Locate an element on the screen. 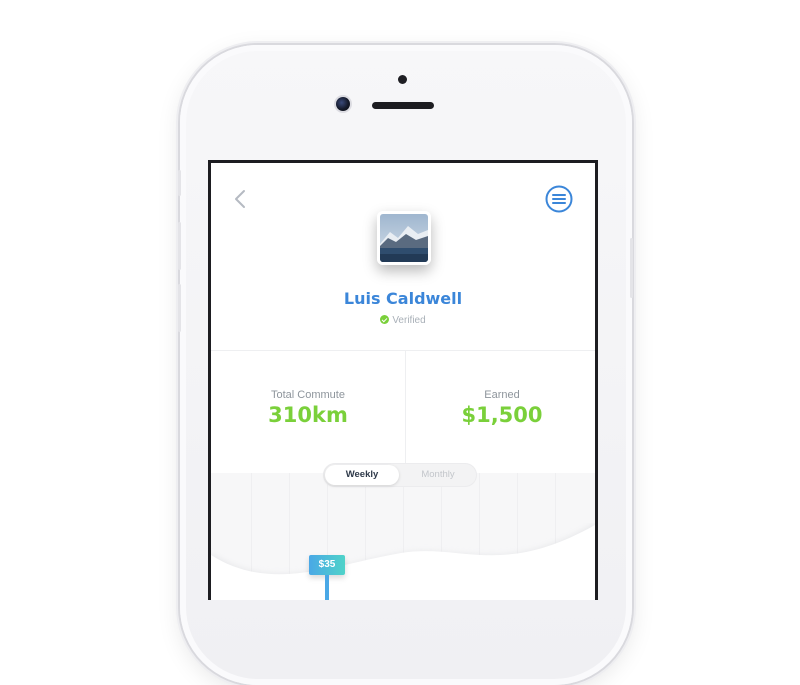  toggle-monthly: Monthly is located at coordinates (438, 475).